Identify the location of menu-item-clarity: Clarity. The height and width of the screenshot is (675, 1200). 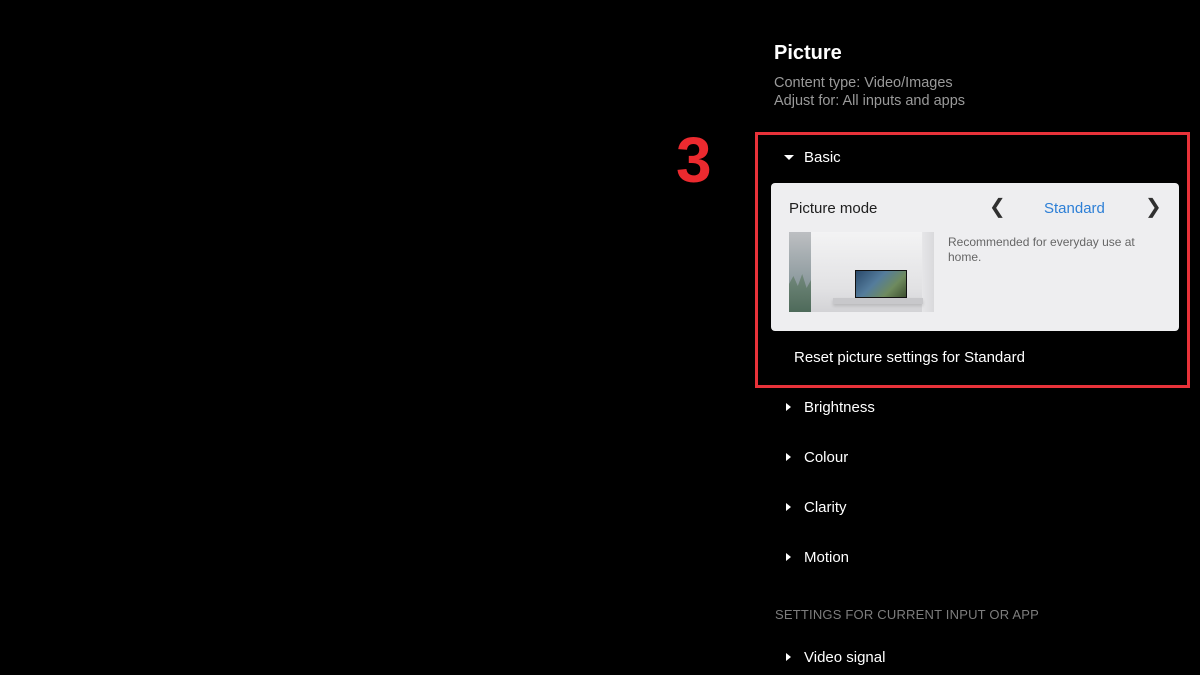
(814, 507).